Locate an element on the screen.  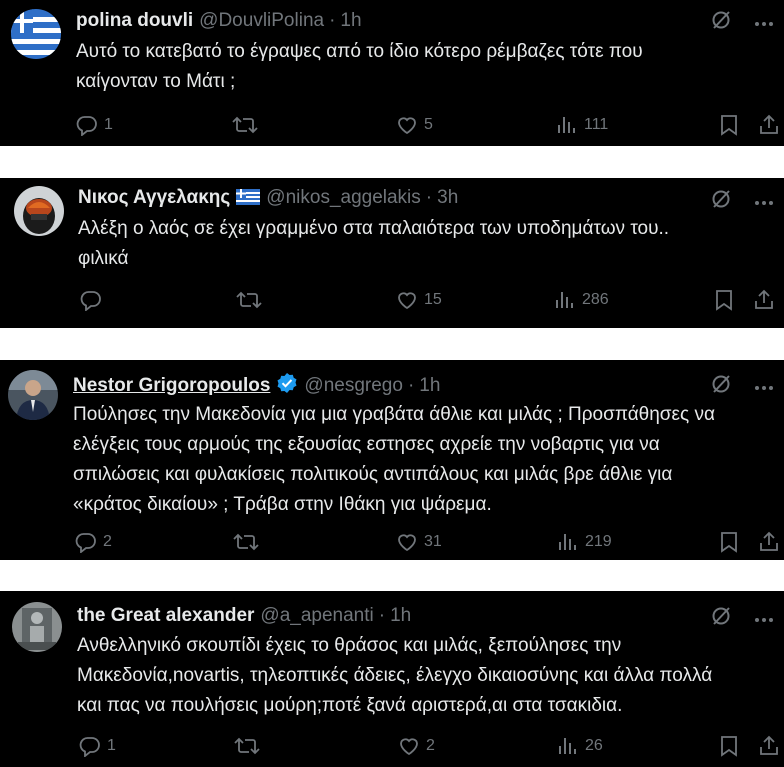
verified-badge-icon is located at coordinates (287, 386).